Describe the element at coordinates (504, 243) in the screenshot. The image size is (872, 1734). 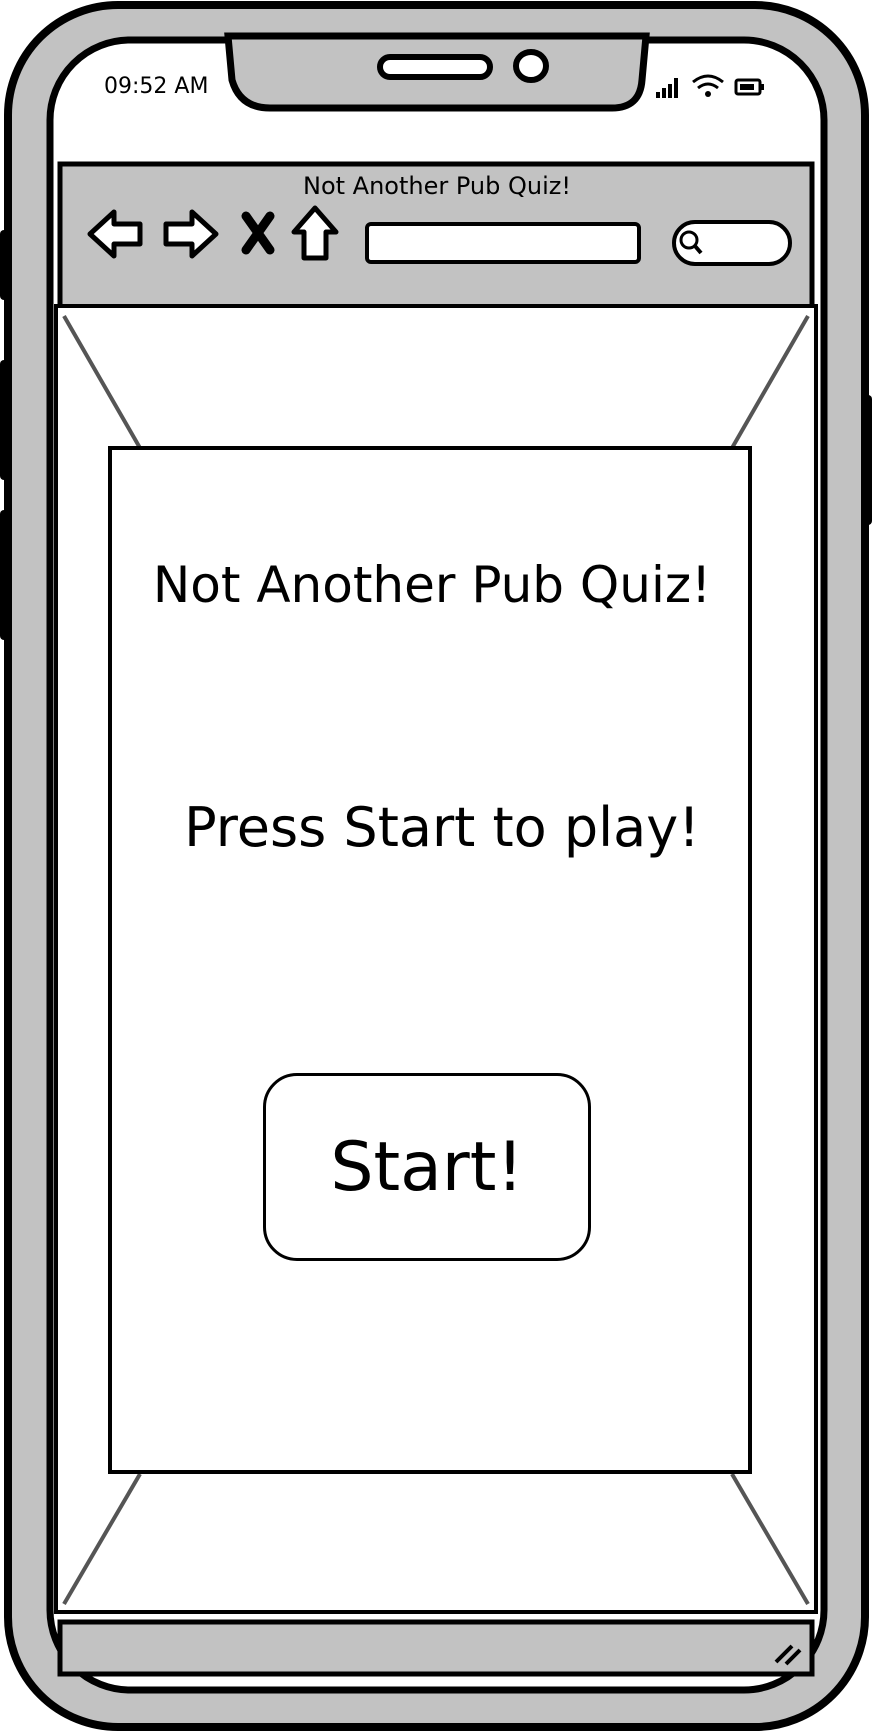
I see `url-input` at that location.